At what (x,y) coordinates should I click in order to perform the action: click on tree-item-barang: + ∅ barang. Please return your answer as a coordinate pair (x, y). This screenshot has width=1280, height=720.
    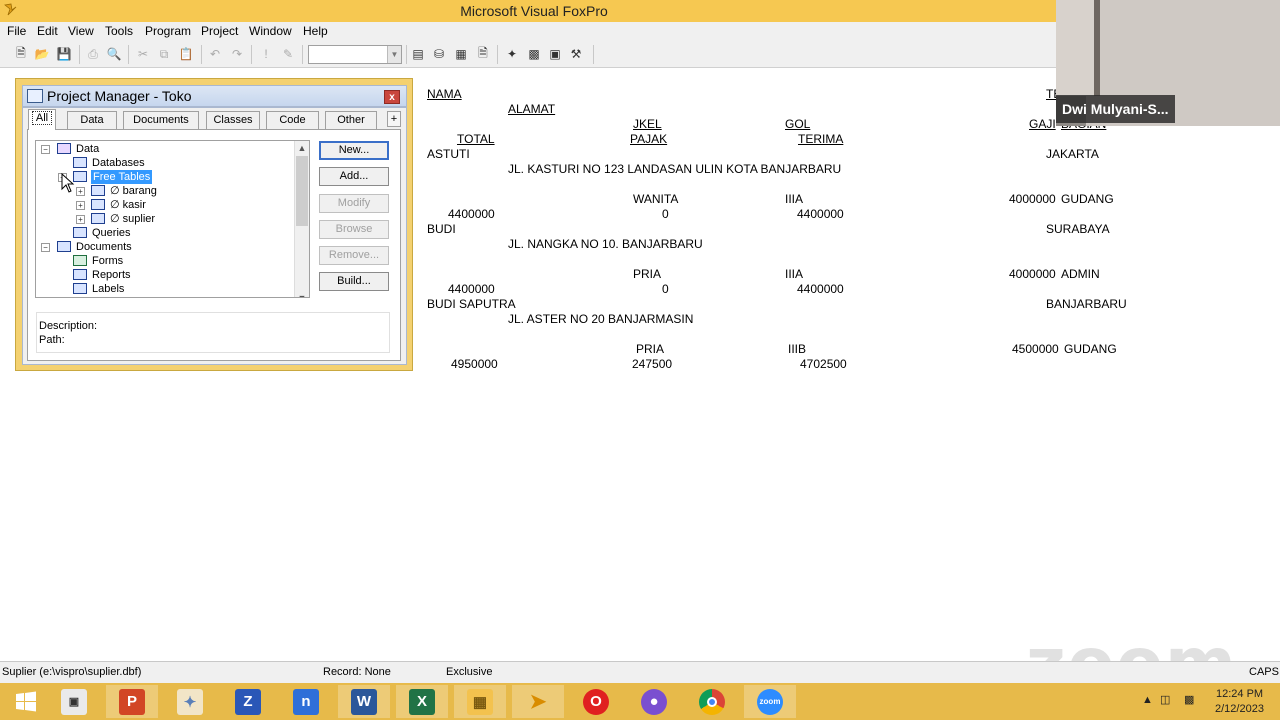
    Looking at the image, I should click on (166, 191).